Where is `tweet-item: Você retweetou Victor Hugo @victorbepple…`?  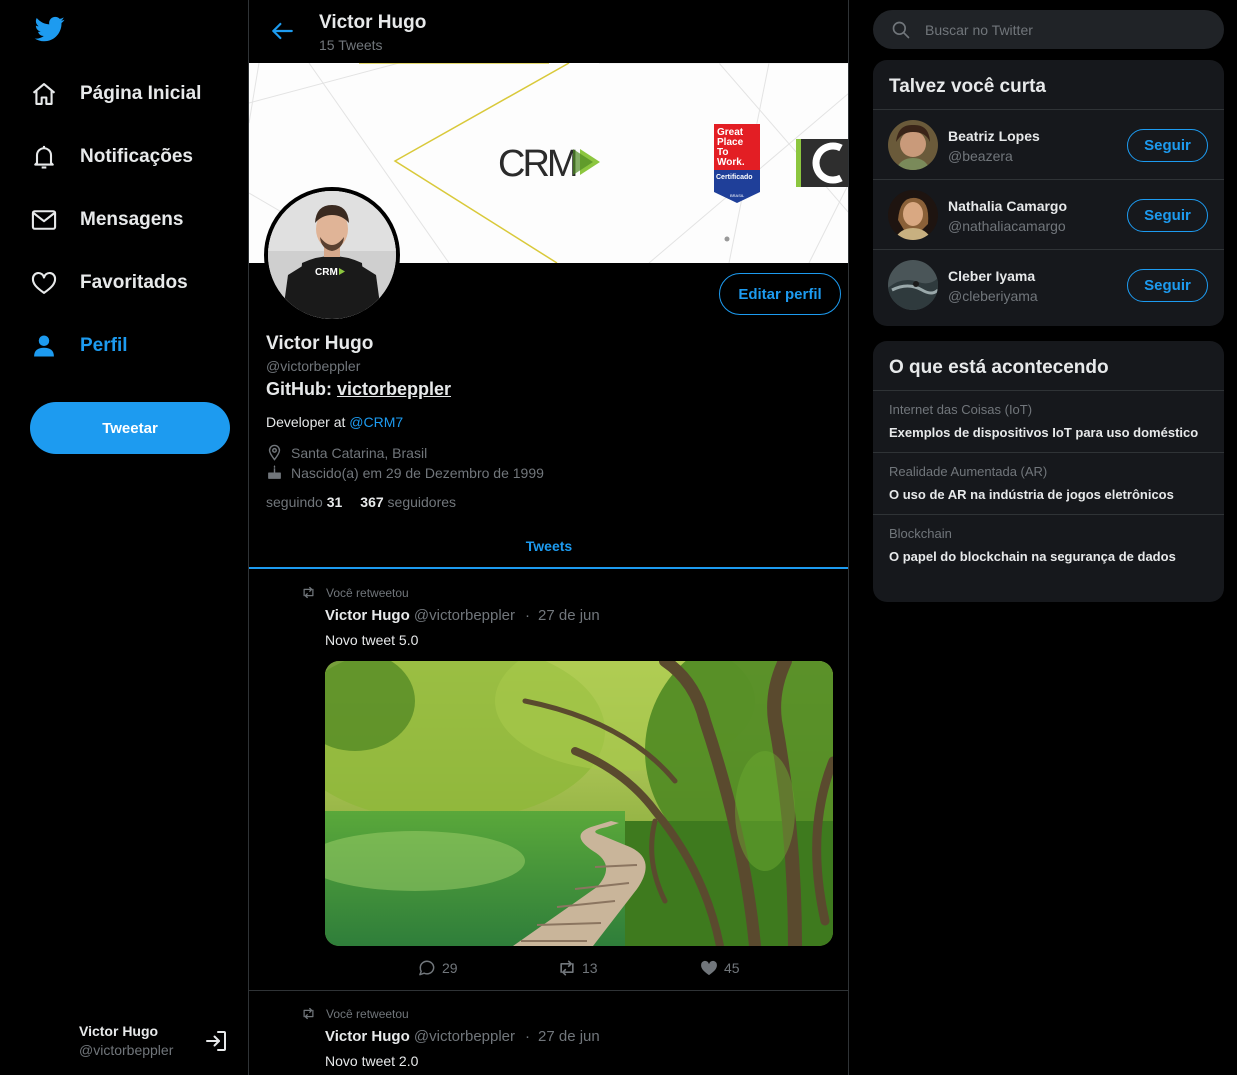 tweet-item: Você retweetou Victor Hugo @victorbepple… is located at coordinates (548, 1033).